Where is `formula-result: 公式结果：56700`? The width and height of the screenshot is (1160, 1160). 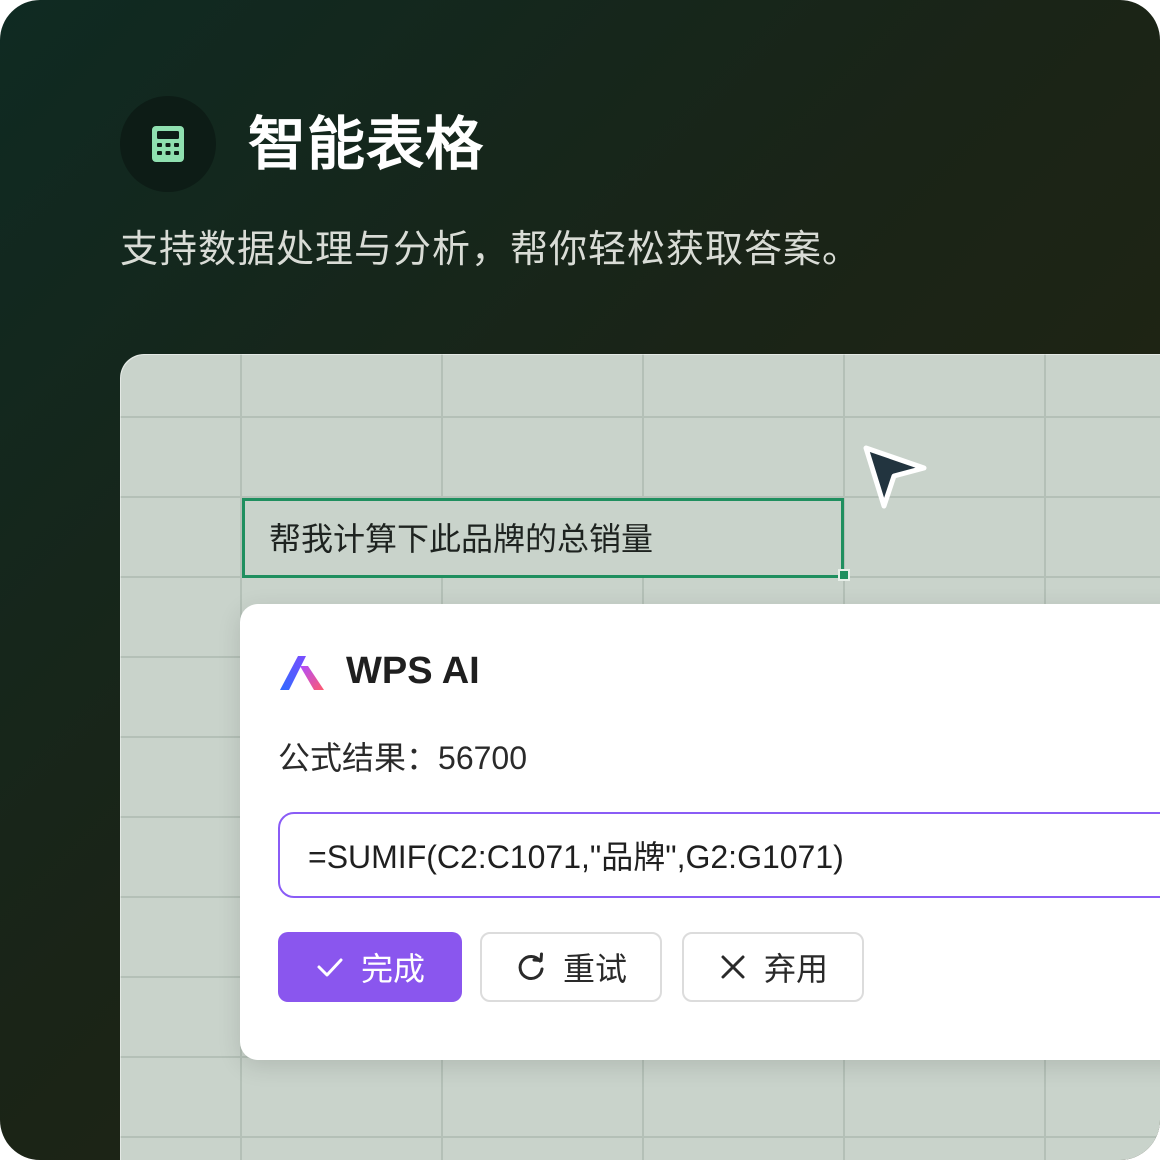
formula-result: 公式结果：56700 is located at coordinates (402, 758).